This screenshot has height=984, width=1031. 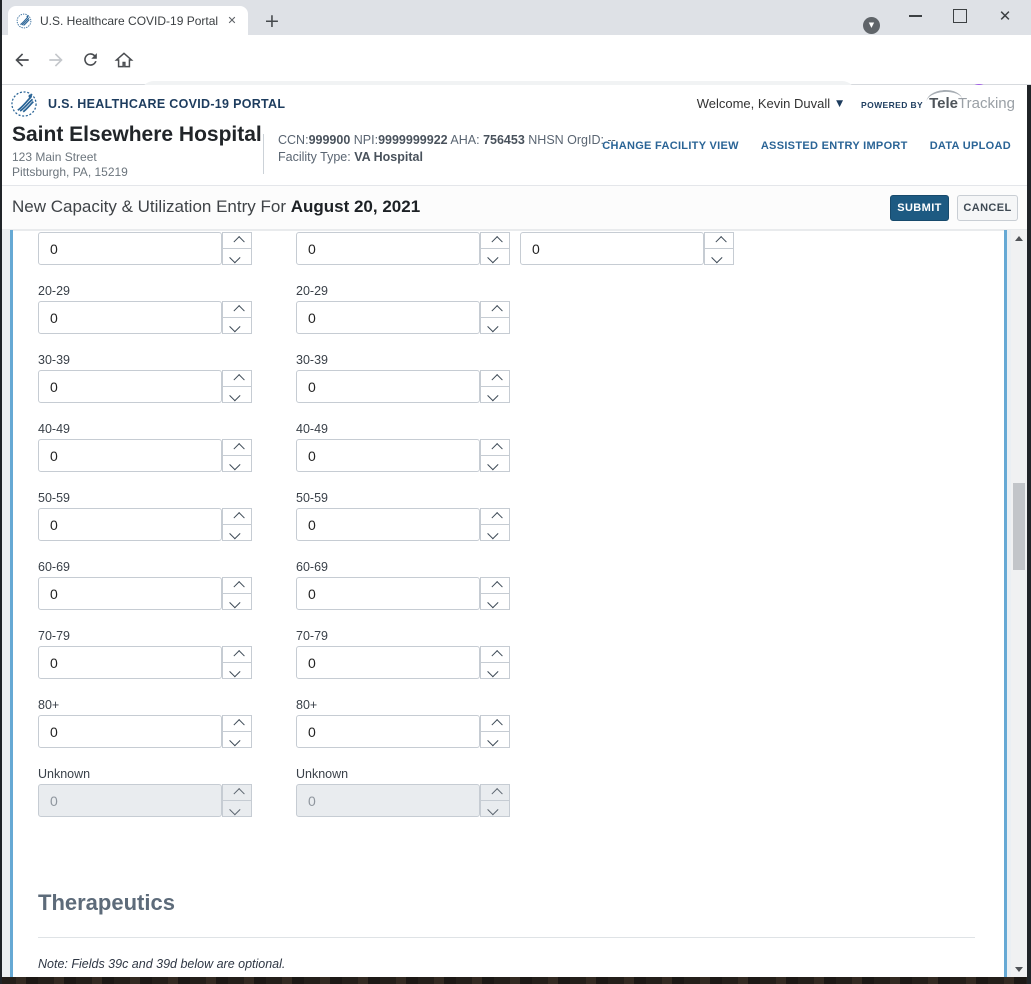 I want to click on vertical-scrollbar, so click(x=1019, y=604).